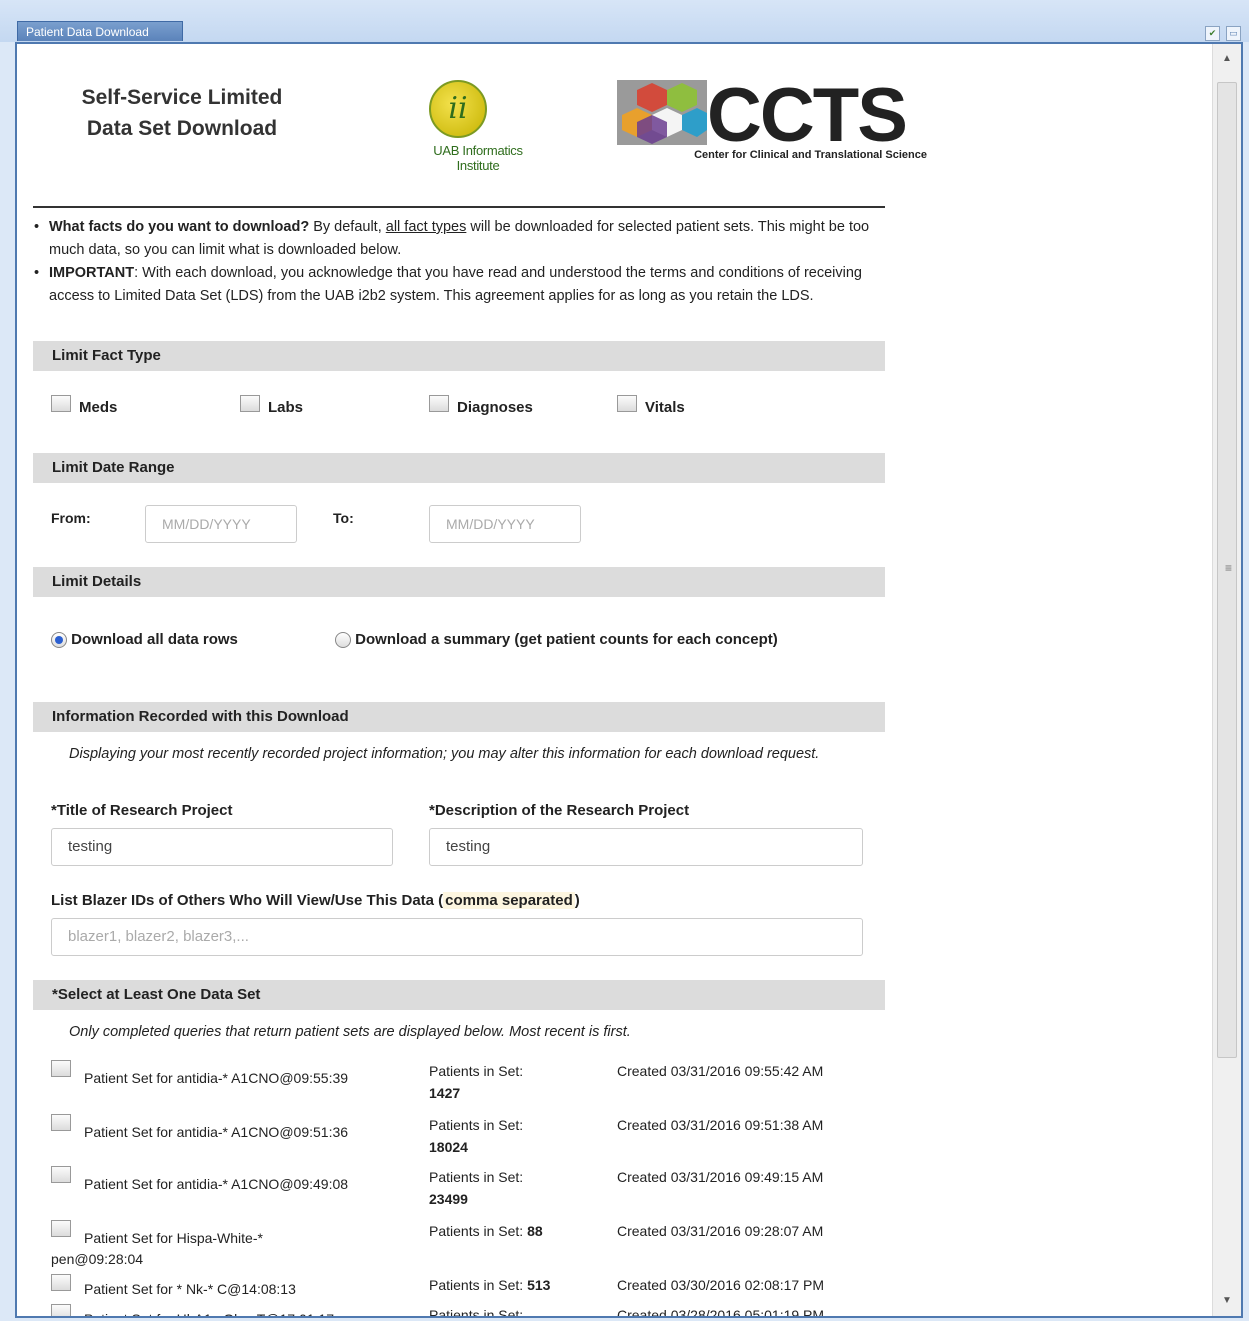 This screenshot has height=1321, width=1249. I want to click on meds-checkbox: Meds, so click(84, 405).